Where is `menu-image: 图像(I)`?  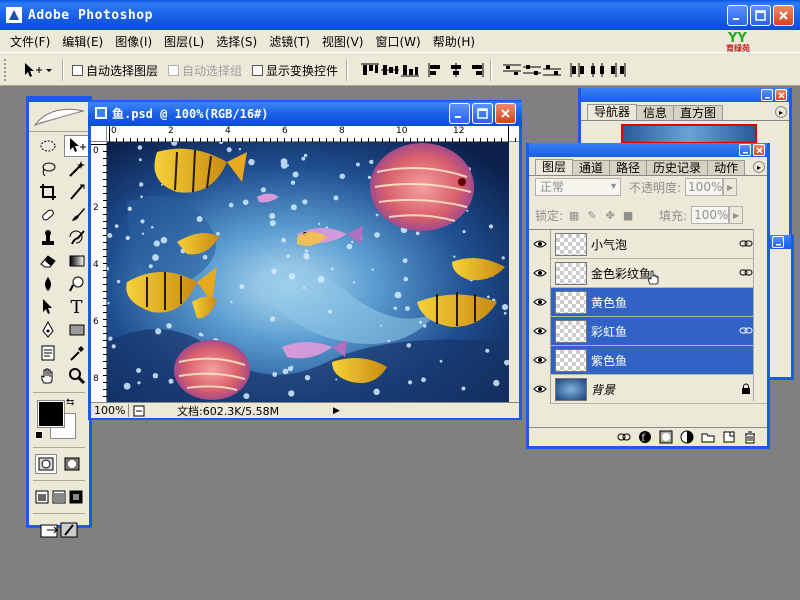 menu-image: 图像(I) is located at coordinates (133, 41).